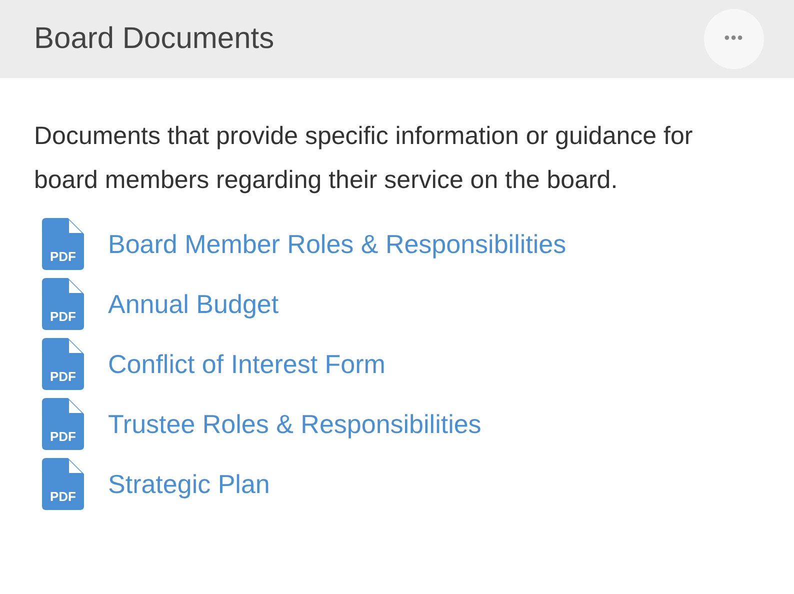 The height and width of the screenshot is (594, 794). What do you see at coordinates (295, 424) in the screenshot?
I see `document-link: Trustee Roles & Responsibilities` at bounding box center [295, 424].